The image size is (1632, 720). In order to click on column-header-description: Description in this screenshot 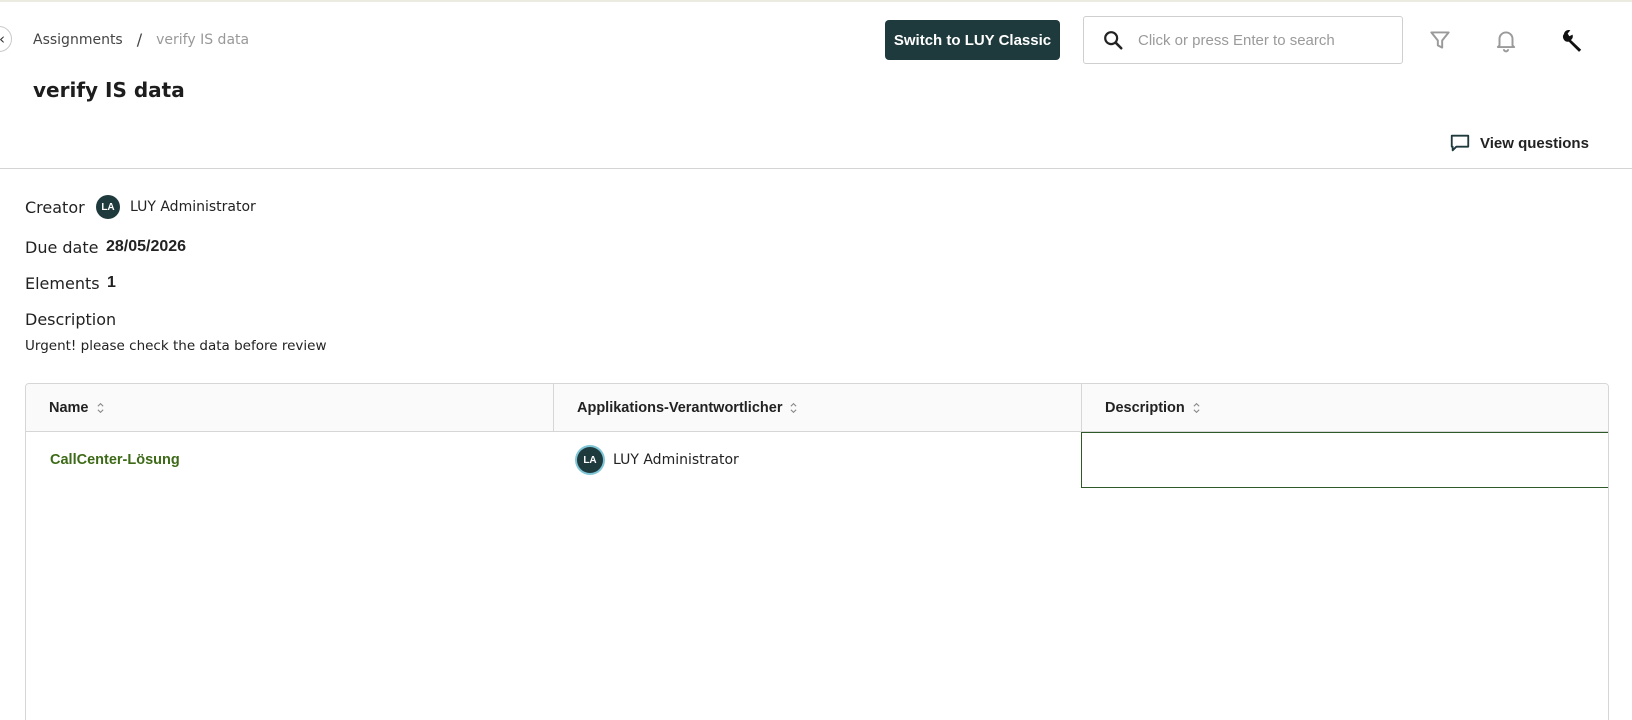, I will do `click(1344, 408)`.